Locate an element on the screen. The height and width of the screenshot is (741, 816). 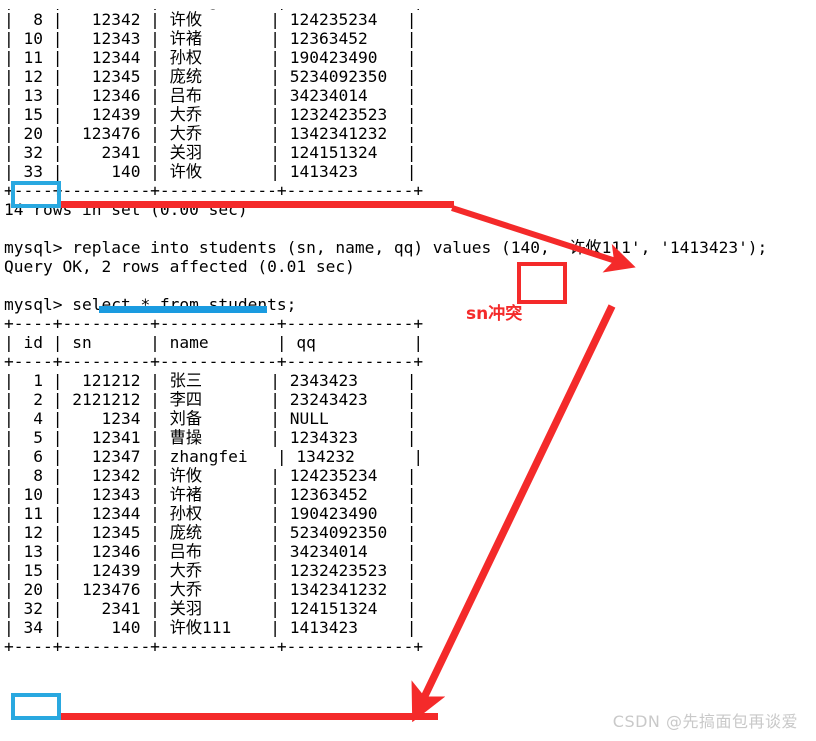
terminal-line: | 2 | 2121212 | 李四 | 23243423 | is located at coordinates (210, 399).